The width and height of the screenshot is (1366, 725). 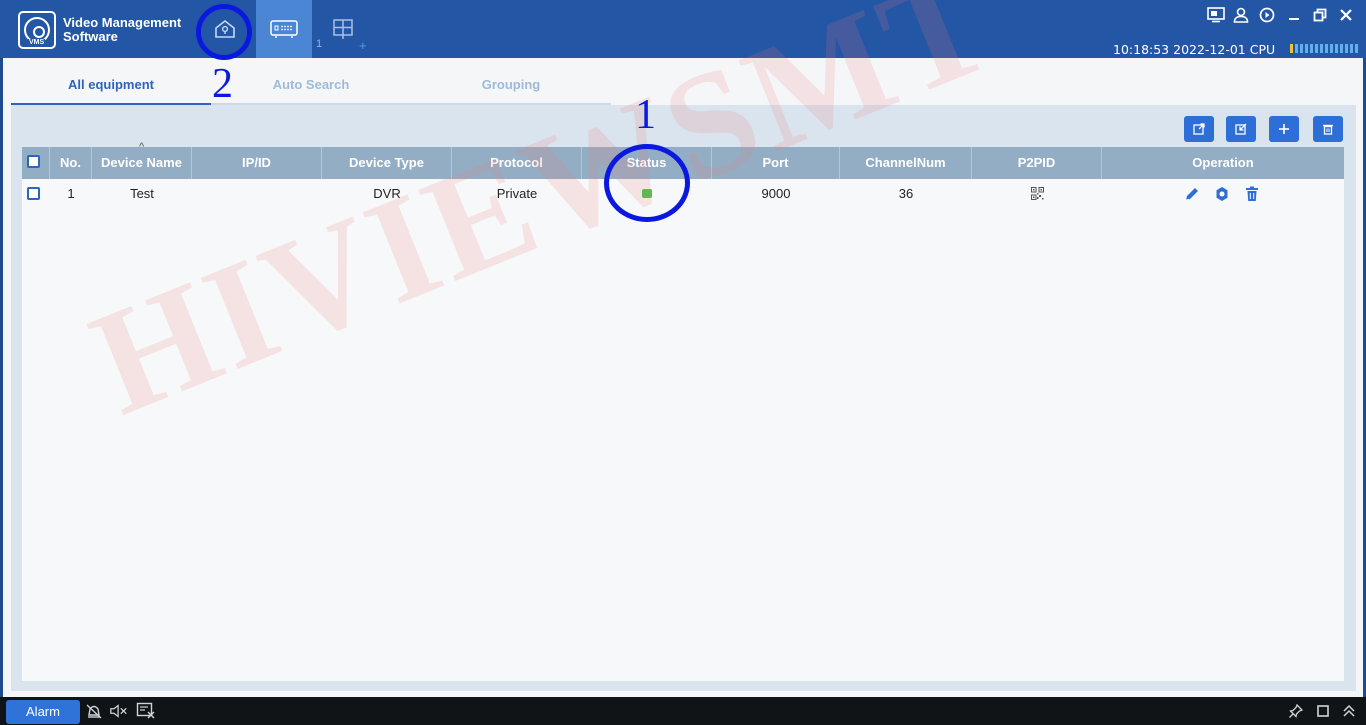 What do you see at coordinates (1320, 15) in the screenshot?
I see `restore-icon` at bounding box center [1320, 15].